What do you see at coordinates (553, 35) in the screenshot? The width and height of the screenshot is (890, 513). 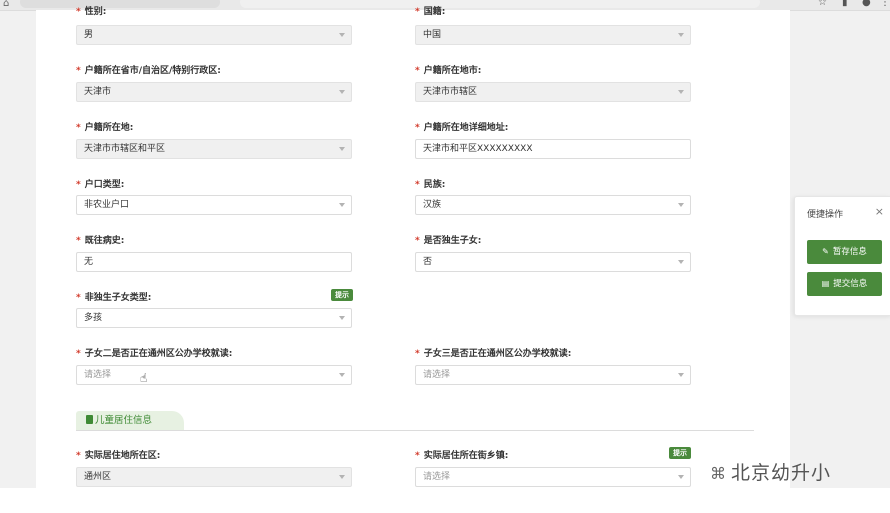 I see `nationality-select: 中国` at bounding box center [553, 35].